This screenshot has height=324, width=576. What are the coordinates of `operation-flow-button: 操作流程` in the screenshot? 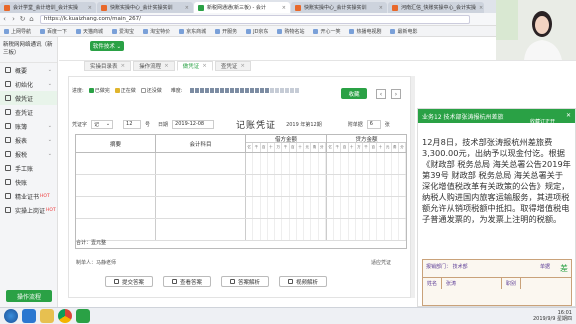 It's located at (29, 296).